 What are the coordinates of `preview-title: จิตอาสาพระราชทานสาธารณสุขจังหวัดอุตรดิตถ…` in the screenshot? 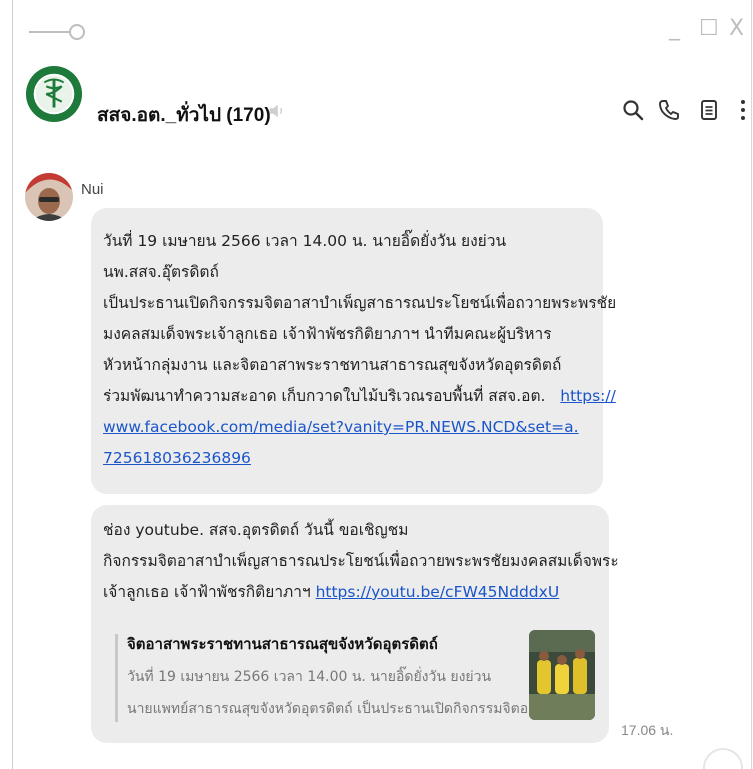 It's located at (282, 644).